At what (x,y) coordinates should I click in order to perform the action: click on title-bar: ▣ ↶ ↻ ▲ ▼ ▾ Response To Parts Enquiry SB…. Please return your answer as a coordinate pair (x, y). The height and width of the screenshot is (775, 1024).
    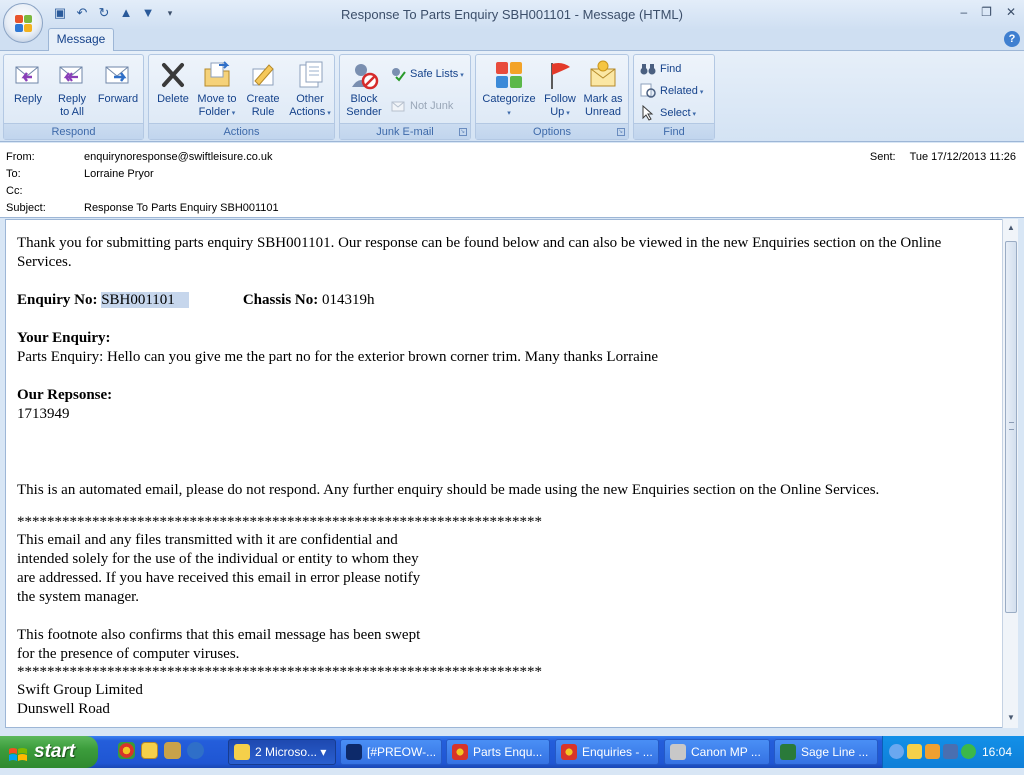
    Looking at the image, I should click on (512, 15).